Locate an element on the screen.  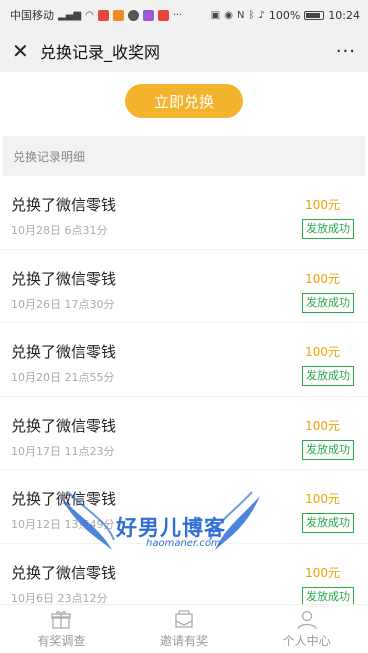
tab-label: 邀请有奖 is located at coordinates (184, 640).